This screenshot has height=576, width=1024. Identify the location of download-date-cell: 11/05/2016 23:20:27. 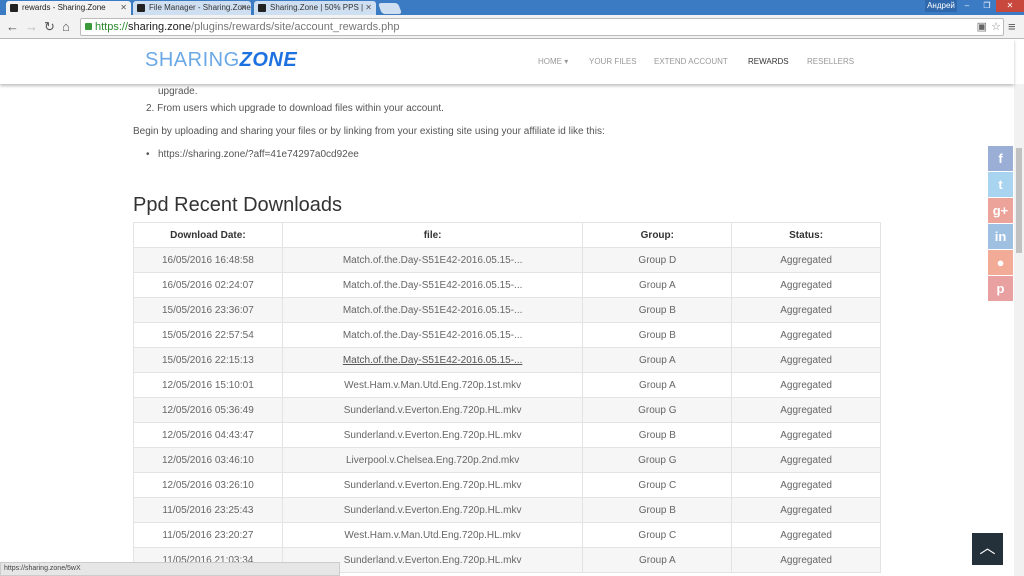
(208, 535).